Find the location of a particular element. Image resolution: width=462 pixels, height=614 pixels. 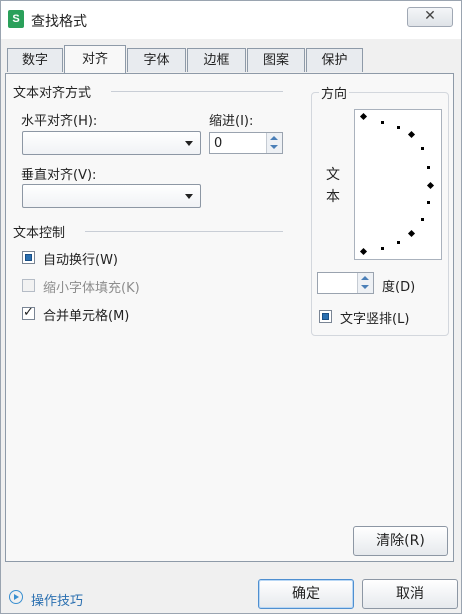

wrap-text-checkbox is located at coordinates (28, 257).